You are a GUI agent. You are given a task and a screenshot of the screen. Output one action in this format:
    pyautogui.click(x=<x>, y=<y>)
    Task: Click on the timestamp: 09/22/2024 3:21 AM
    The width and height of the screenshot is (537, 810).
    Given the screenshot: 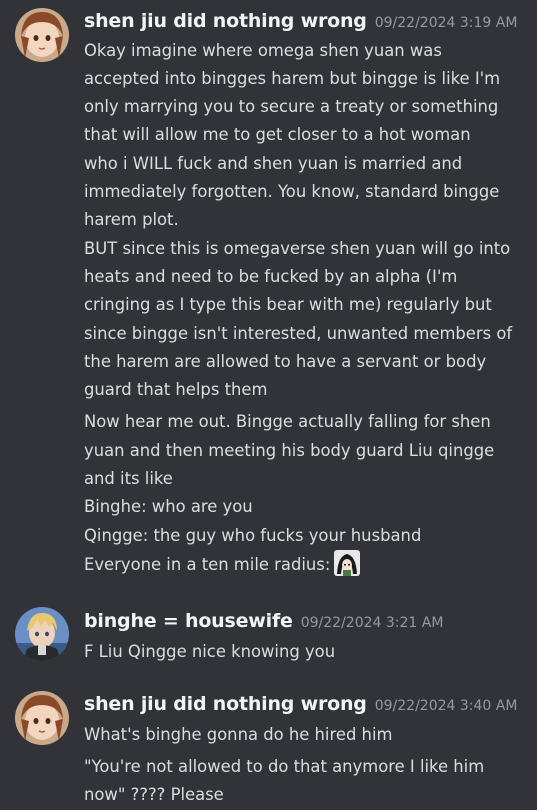 What is the action you would take?
    pyautogui.click(x=372, y=623)
    